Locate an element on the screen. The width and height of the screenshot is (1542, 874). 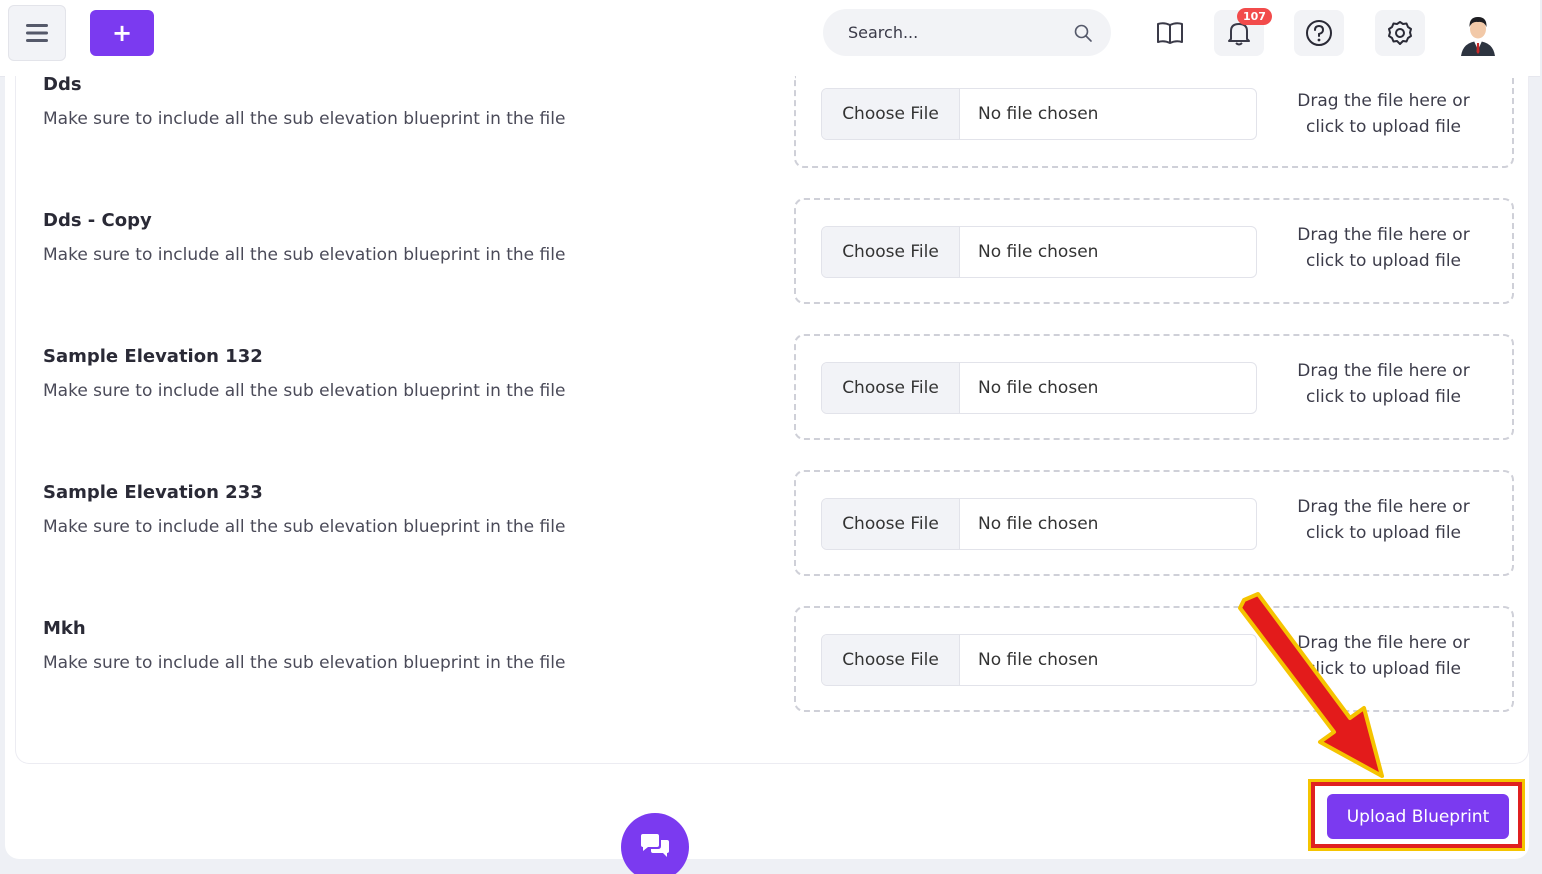
add-button: + is located at coordinates (122, 33).